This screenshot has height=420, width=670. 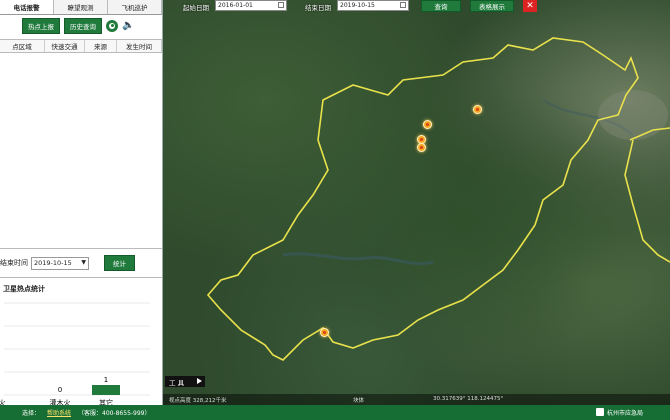 I want to click on hotspot-table-header: 点区域 快速交通 来源 发生时间, so click(x=81, y=46).